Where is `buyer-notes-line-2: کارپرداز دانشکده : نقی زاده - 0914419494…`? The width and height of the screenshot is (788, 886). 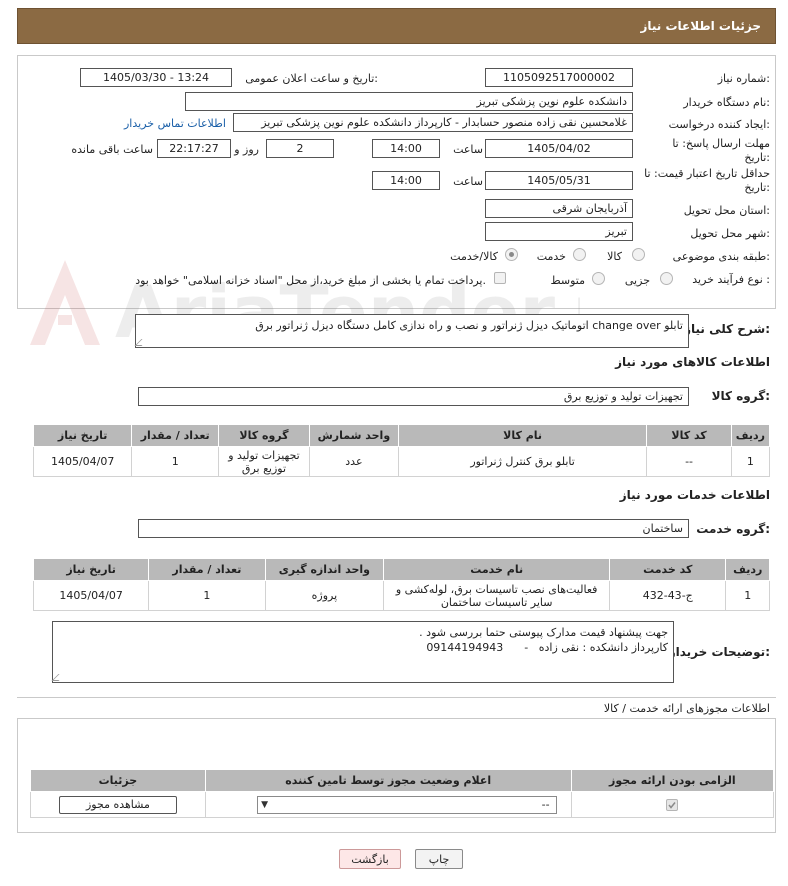 buyer-notes-line-2: کارپرداز دانشکده : نقی زاده - 0914419494… is located at coordinates (547, 647).